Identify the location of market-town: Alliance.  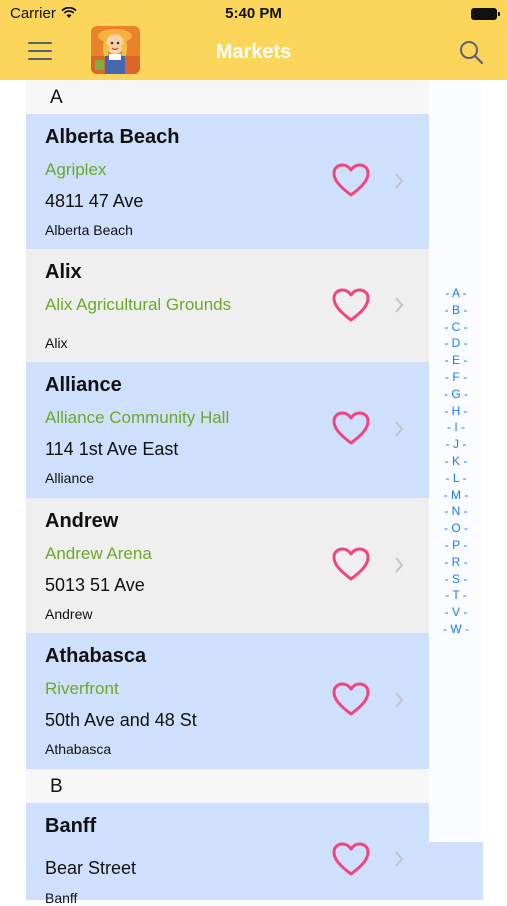
(83, 385).